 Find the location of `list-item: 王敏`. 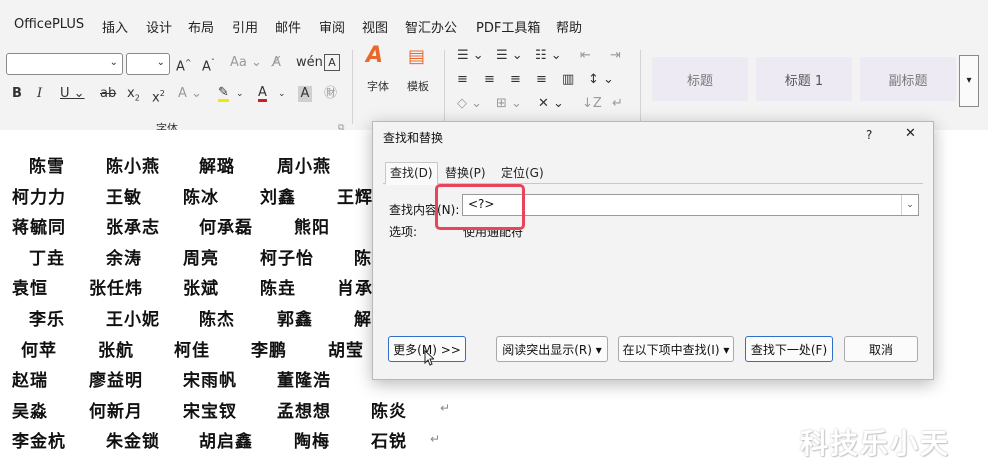

list-item: 王敏 is located at coordinates (124, 198).